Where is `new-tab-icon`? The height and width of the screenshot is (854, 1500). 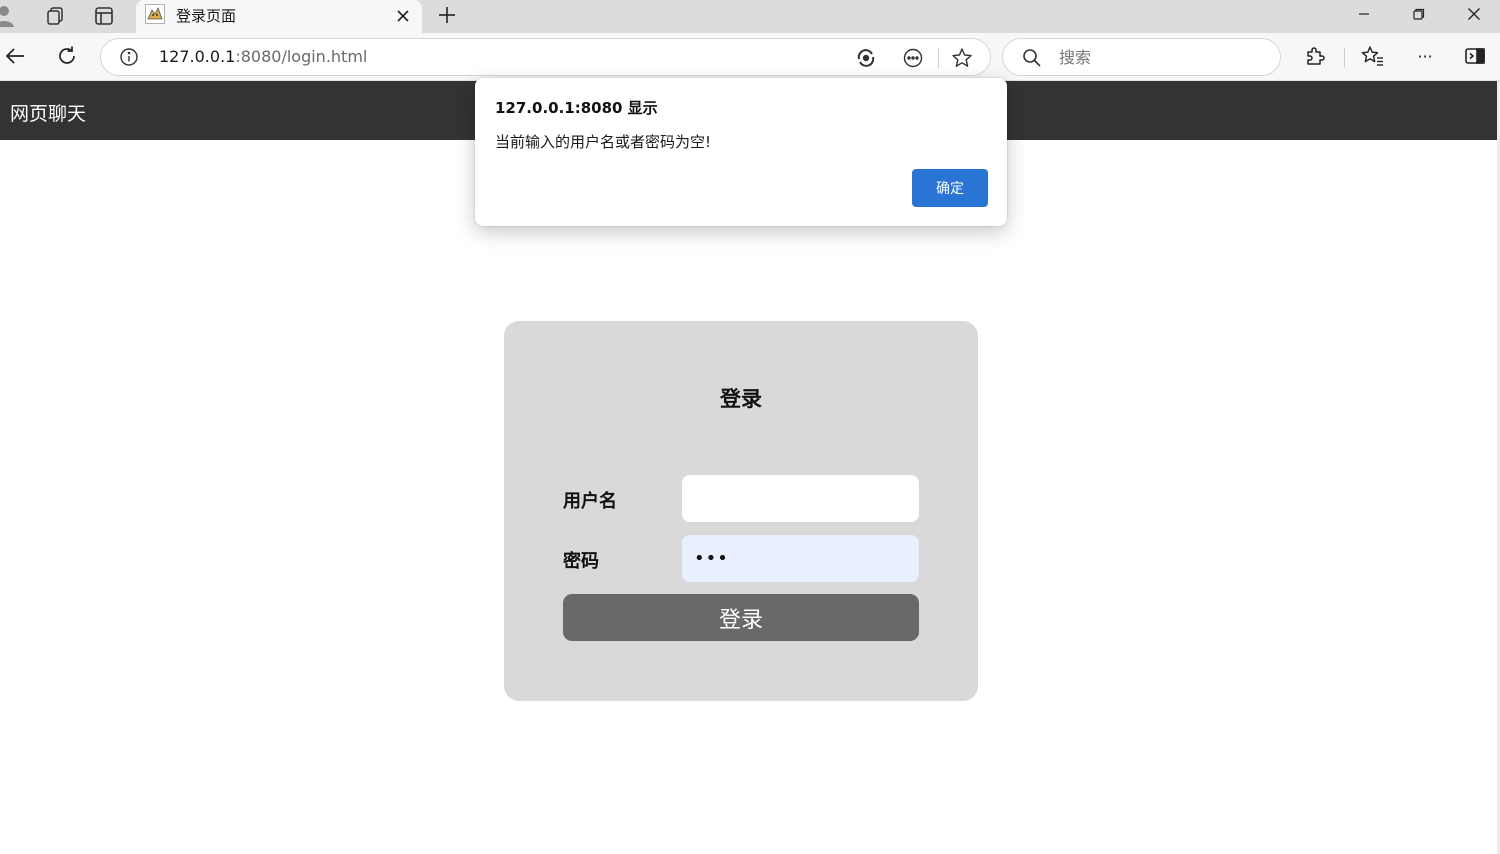 new-tab-icon is located at coordinates (447, 15).